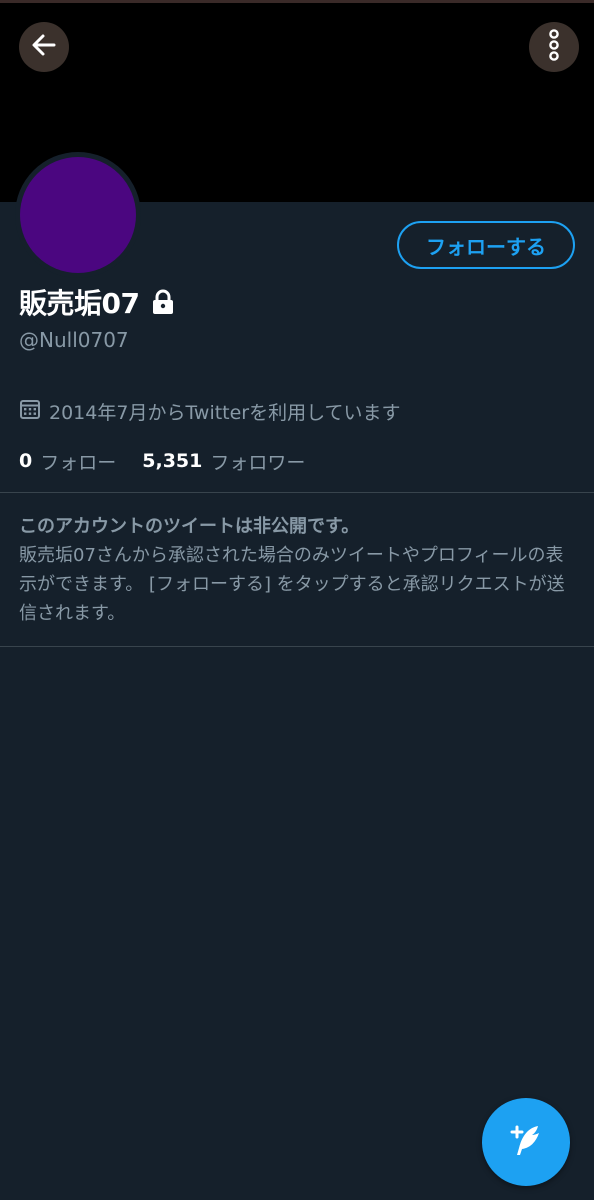 This screenshot has height=1200, width=594. What do you see at coordinates (78, 462) in the screenshot?
I see `following-label: フォロー` at bounding box center [78, 462].